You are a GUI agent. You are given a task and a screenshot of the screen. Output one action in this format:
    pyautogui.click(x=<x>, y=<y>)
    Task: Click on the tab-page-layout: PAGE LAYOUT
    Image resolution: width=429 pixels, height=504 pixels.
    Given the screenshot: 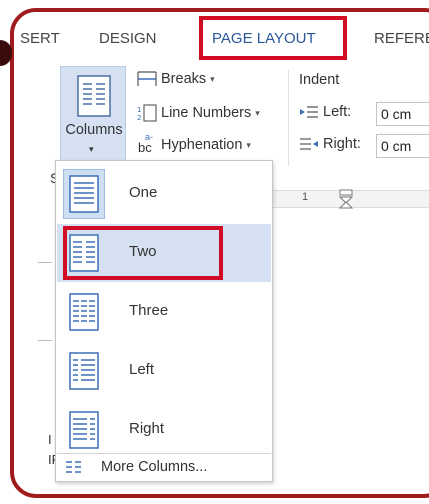 What is the action you would take?
    pyautogui.click(x=264, y=38)
    